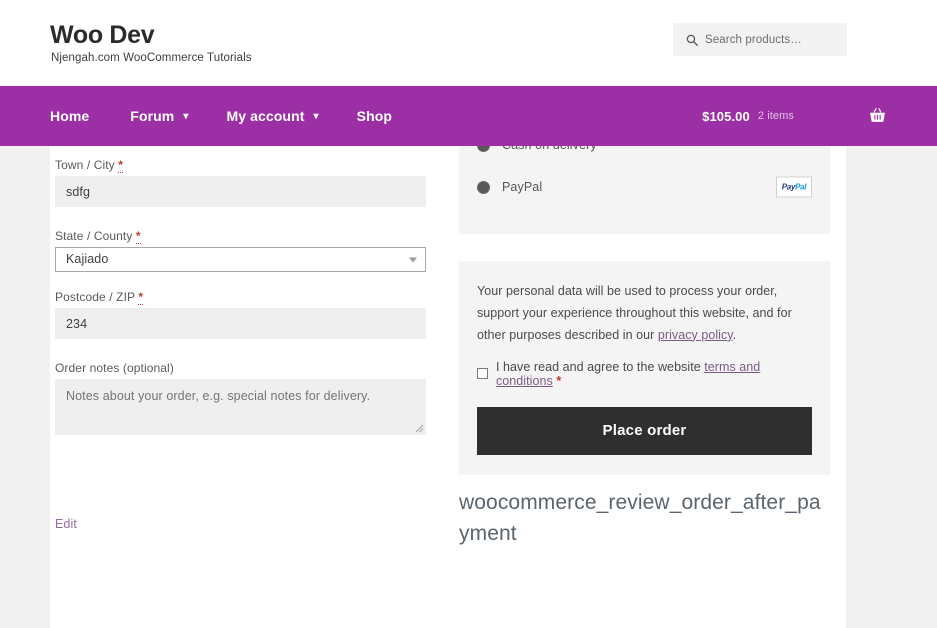 The height and width of the screenshot is (628, 937). What do you see at coordinates (644, 152) in the screenshot?
I see `payment-method-cash-on-delivery: Cash on delivery` at bounding box center [644, 152].